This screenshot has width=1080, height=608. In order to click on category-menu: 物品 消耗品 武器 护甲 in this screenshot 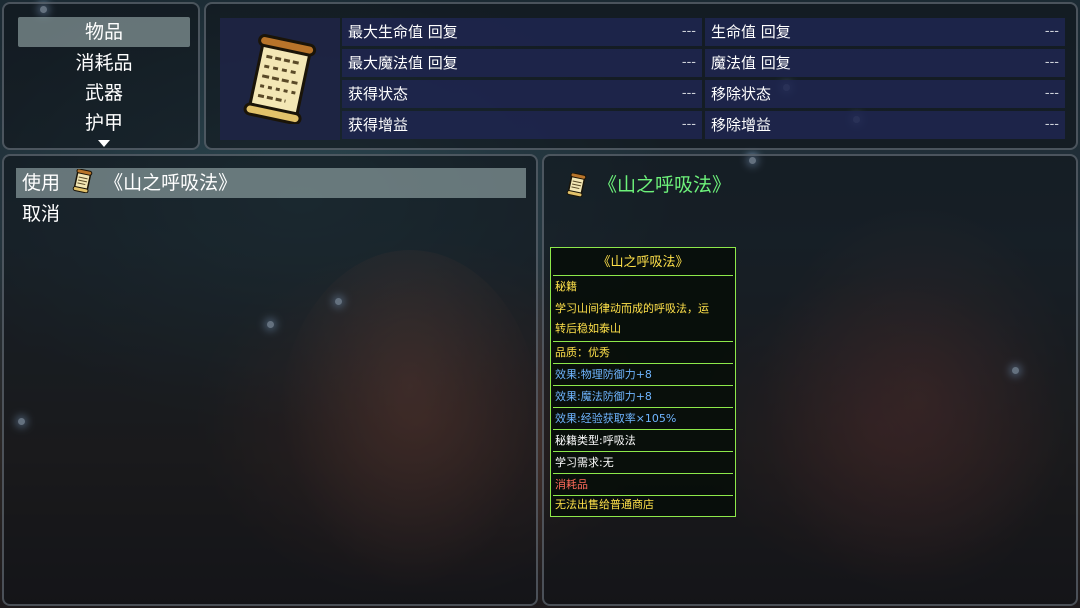, I will do `click(101, 76)`.